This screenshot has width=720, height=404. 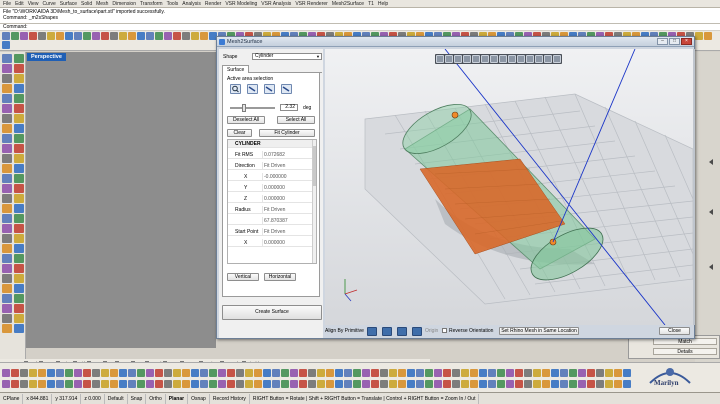 What do you see at coordinates (33, 4) in the screenshot?
I see `menu-view: View` at bounding box center [33, 4].